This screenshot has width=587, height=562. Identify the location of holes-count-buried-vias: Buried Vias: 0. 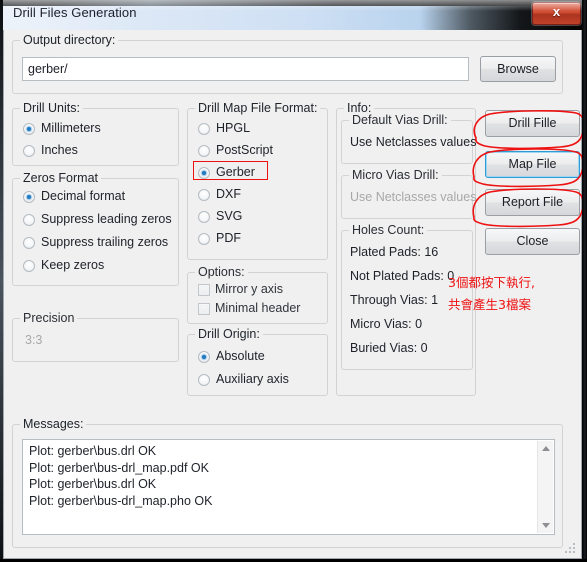
(389, 348).